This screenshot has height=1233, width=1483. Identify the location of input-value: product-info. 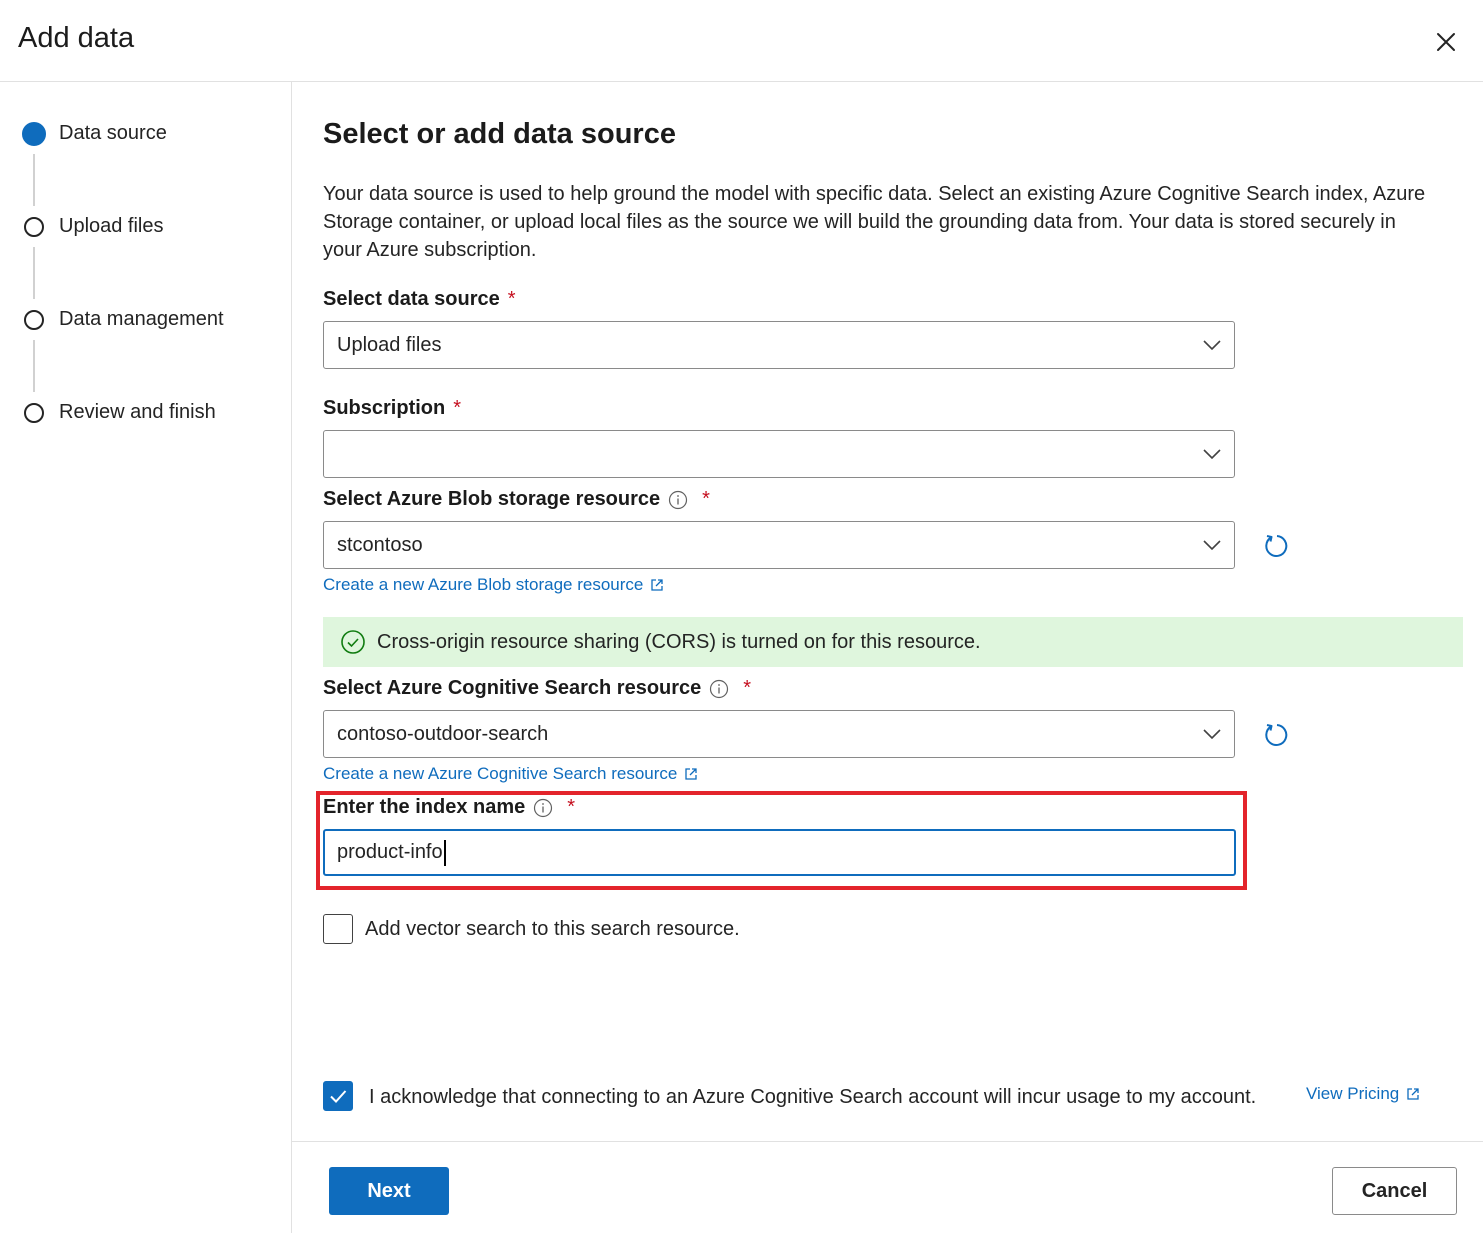
(390, 852).